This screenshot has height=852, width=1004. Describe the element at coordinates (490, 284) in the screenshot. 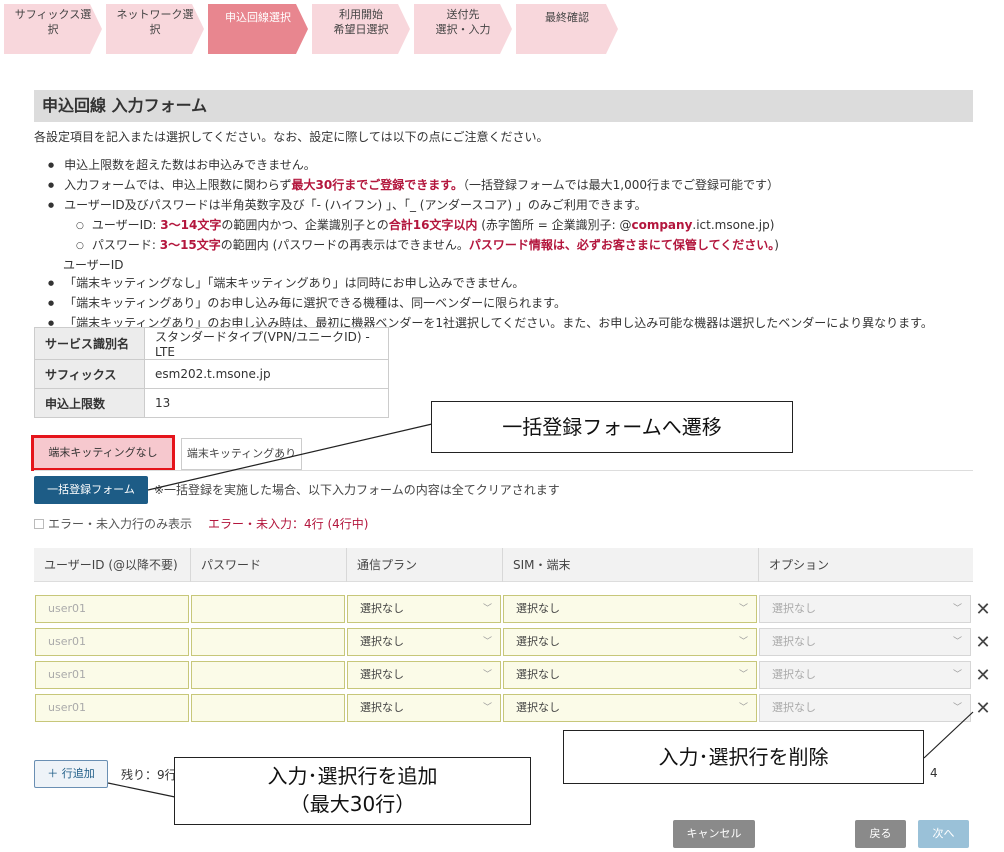

I see `note-item: 「端末キッティングなし」「端末キッティングあり」は同時にお申し込みできません。` at that location.